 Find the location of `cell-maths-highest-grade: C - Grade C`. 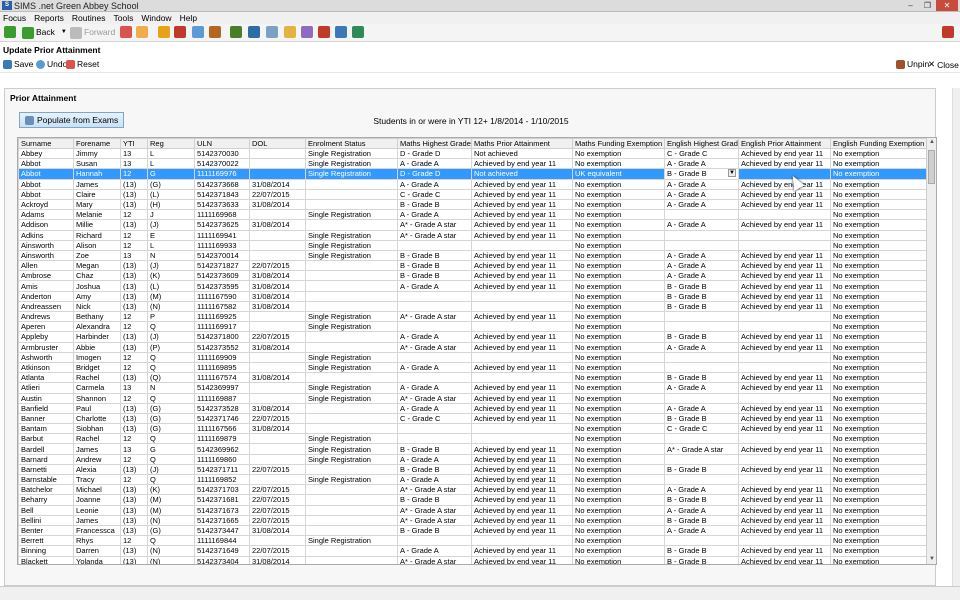

cell-maths-highest-grade: C - Grade C is located at coordinates (434, 418).